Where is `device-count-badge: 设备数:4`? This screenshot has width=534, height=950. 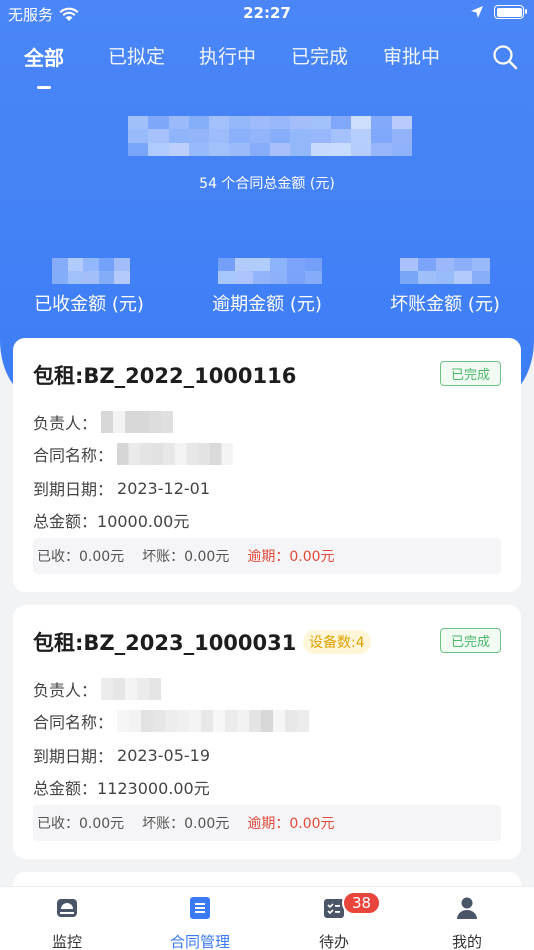 device-count-badge: 设备数:4 is located at coordinates (337, 642).